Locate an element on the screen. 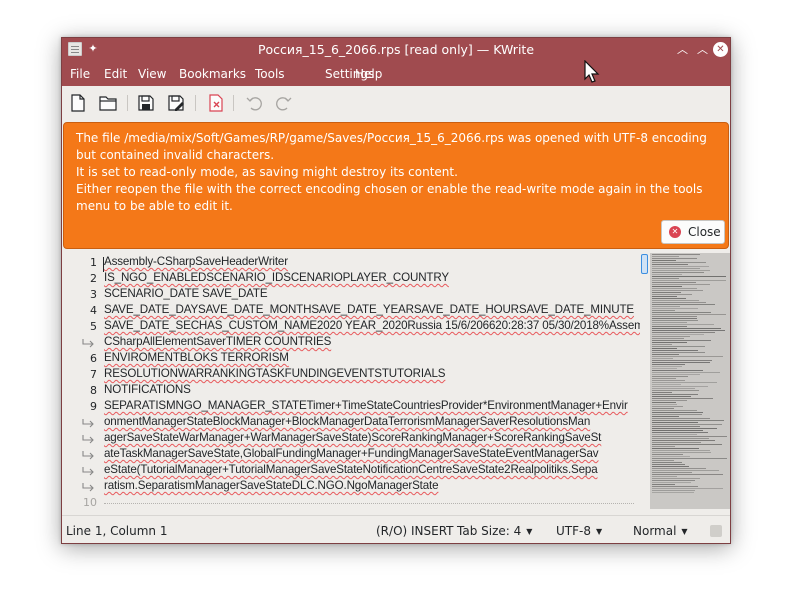 The image size is (792, 606). line-number: 6 is located at coordinates (93, 358).